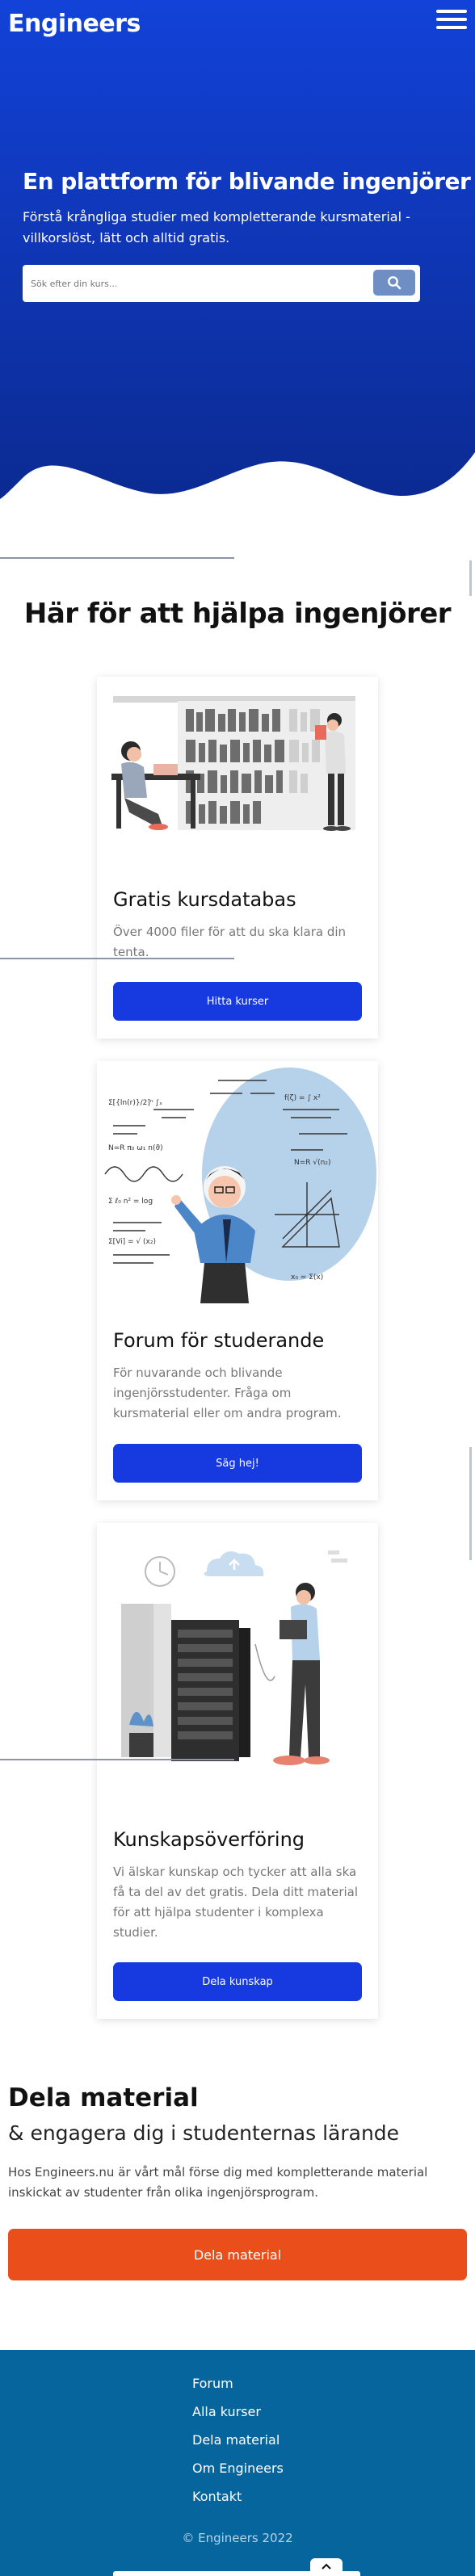  I want to click on footer-link-share-material: Dela material, so click(236, 2440).